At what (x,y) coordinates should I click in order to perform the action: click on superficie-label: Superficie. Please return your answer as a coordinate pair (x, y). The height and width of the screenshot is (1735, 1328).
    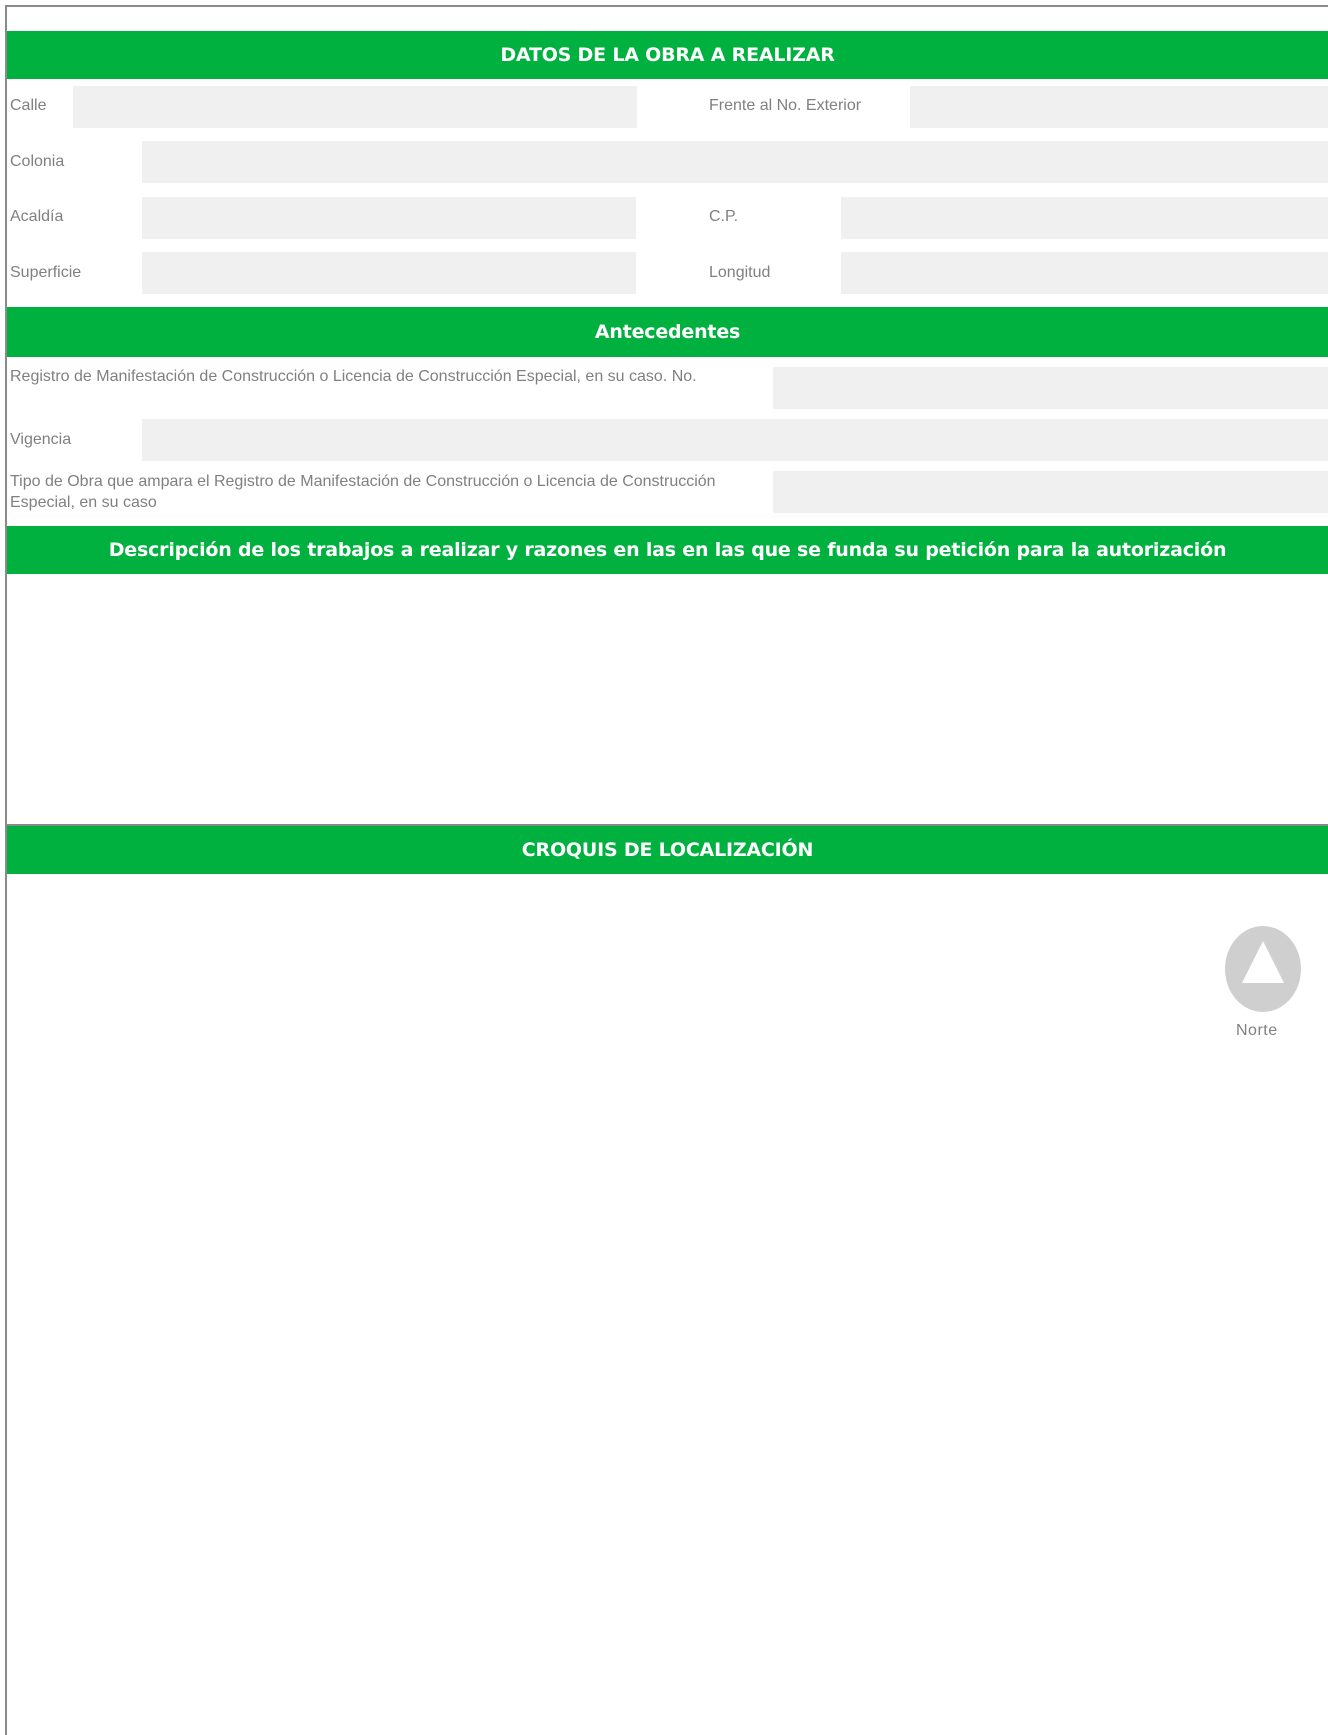
    Looking at the image, I should click on (46, 272).